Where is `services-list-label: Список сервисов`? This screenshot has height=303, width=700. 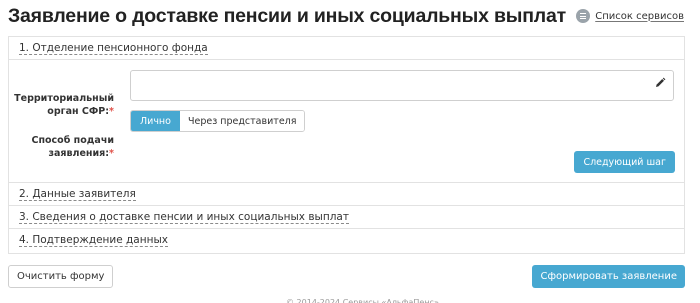
services-list-label: Список сервисов is located at coordinates (639, 16).